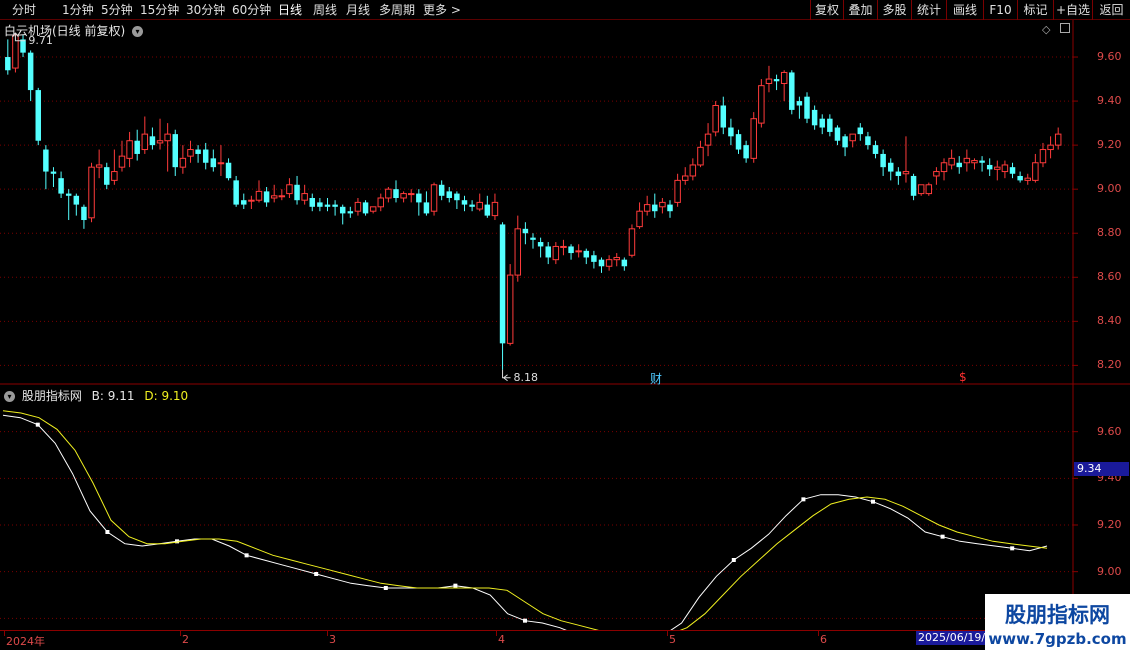 The image size is (1130, 650). Describe the element at coordinates (1109, 57) in the screenshot. I see `y-tick-label: 9.60` at that location.